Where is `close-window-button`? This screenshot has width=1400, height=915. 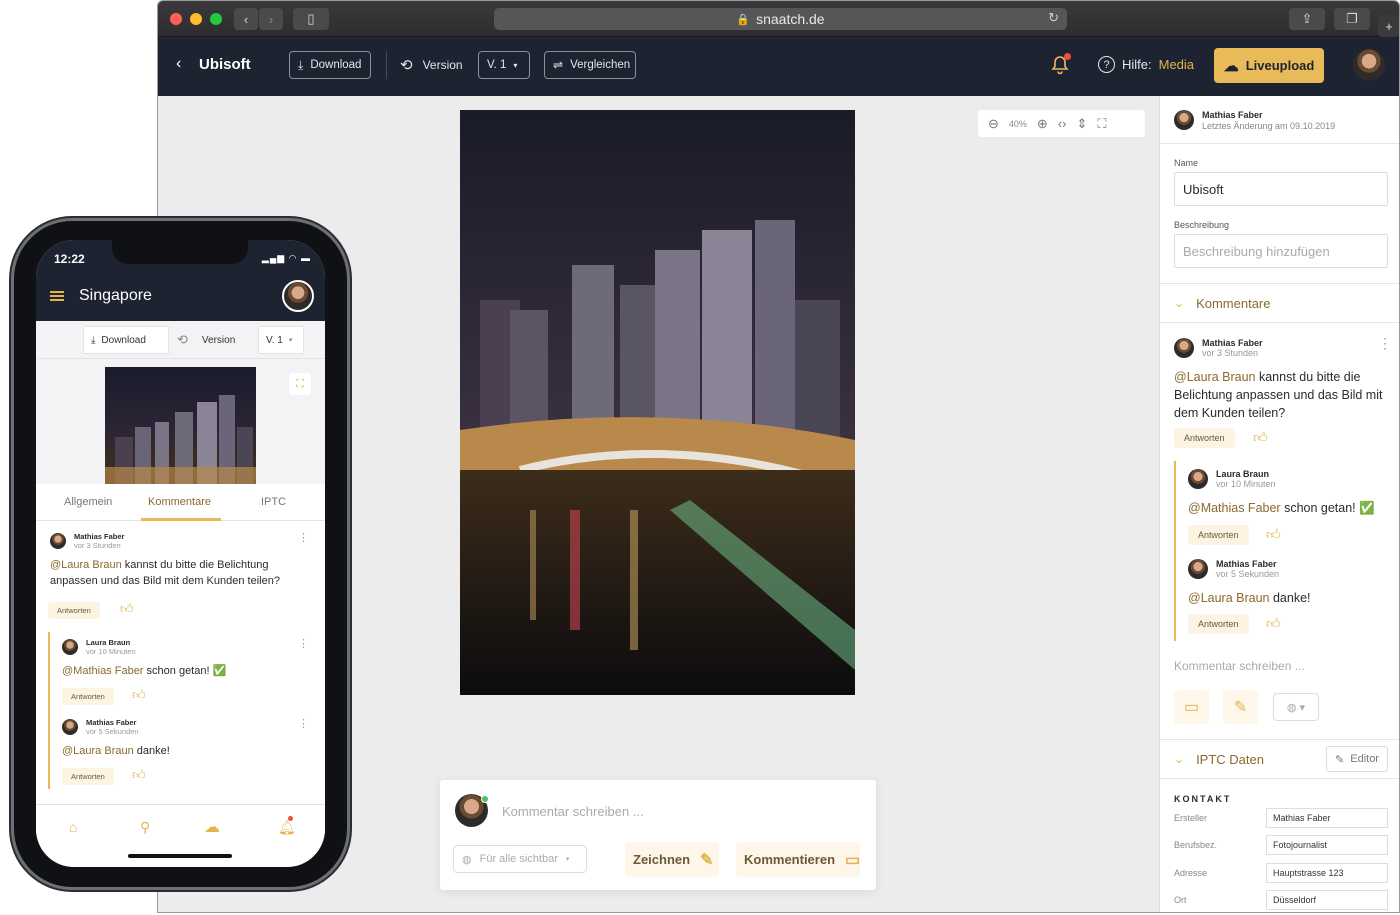 close-window-button is located at coordinates (176, 19).